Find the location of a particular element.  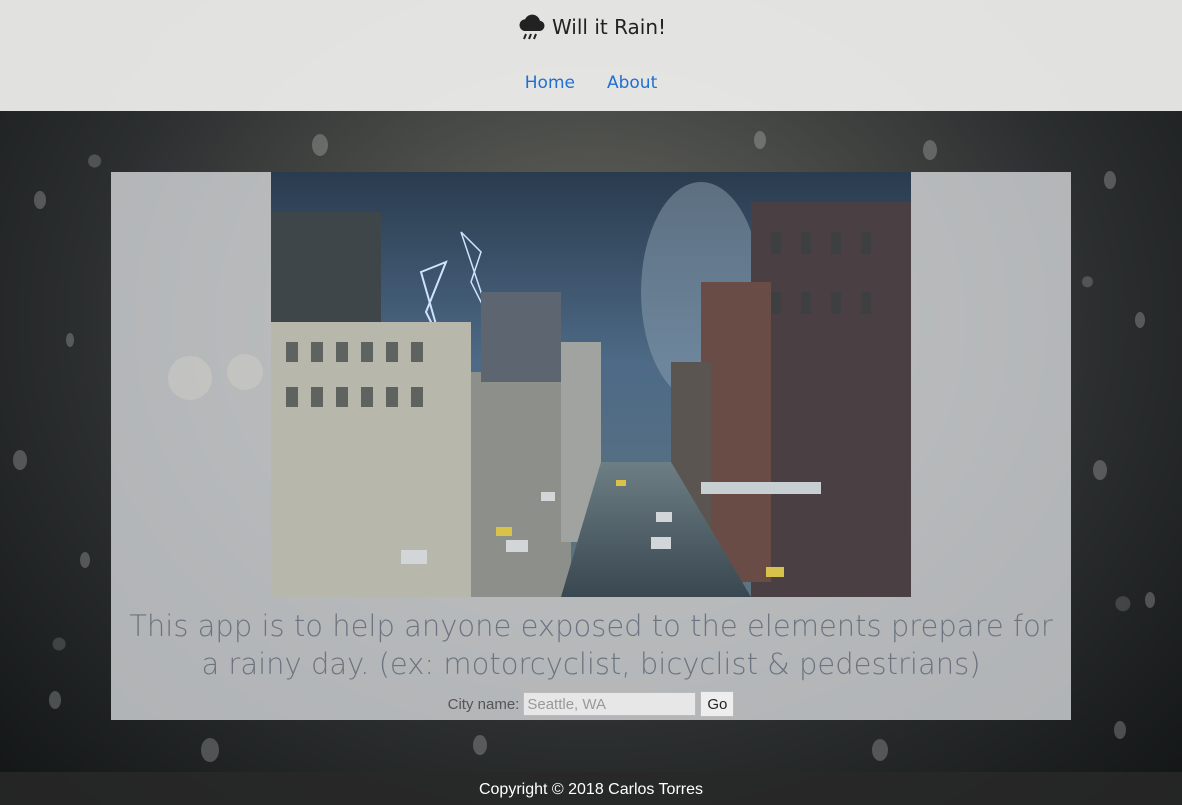

nav-about-link: About is located at coordinates (632, 83).